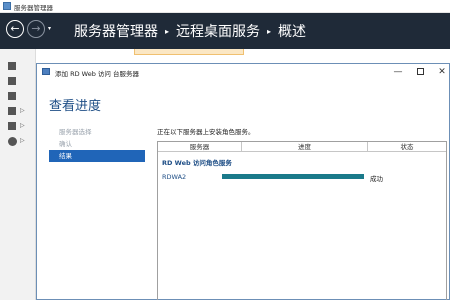  I want to click on sidebar-item-iis: ▷, so click(16, 126).